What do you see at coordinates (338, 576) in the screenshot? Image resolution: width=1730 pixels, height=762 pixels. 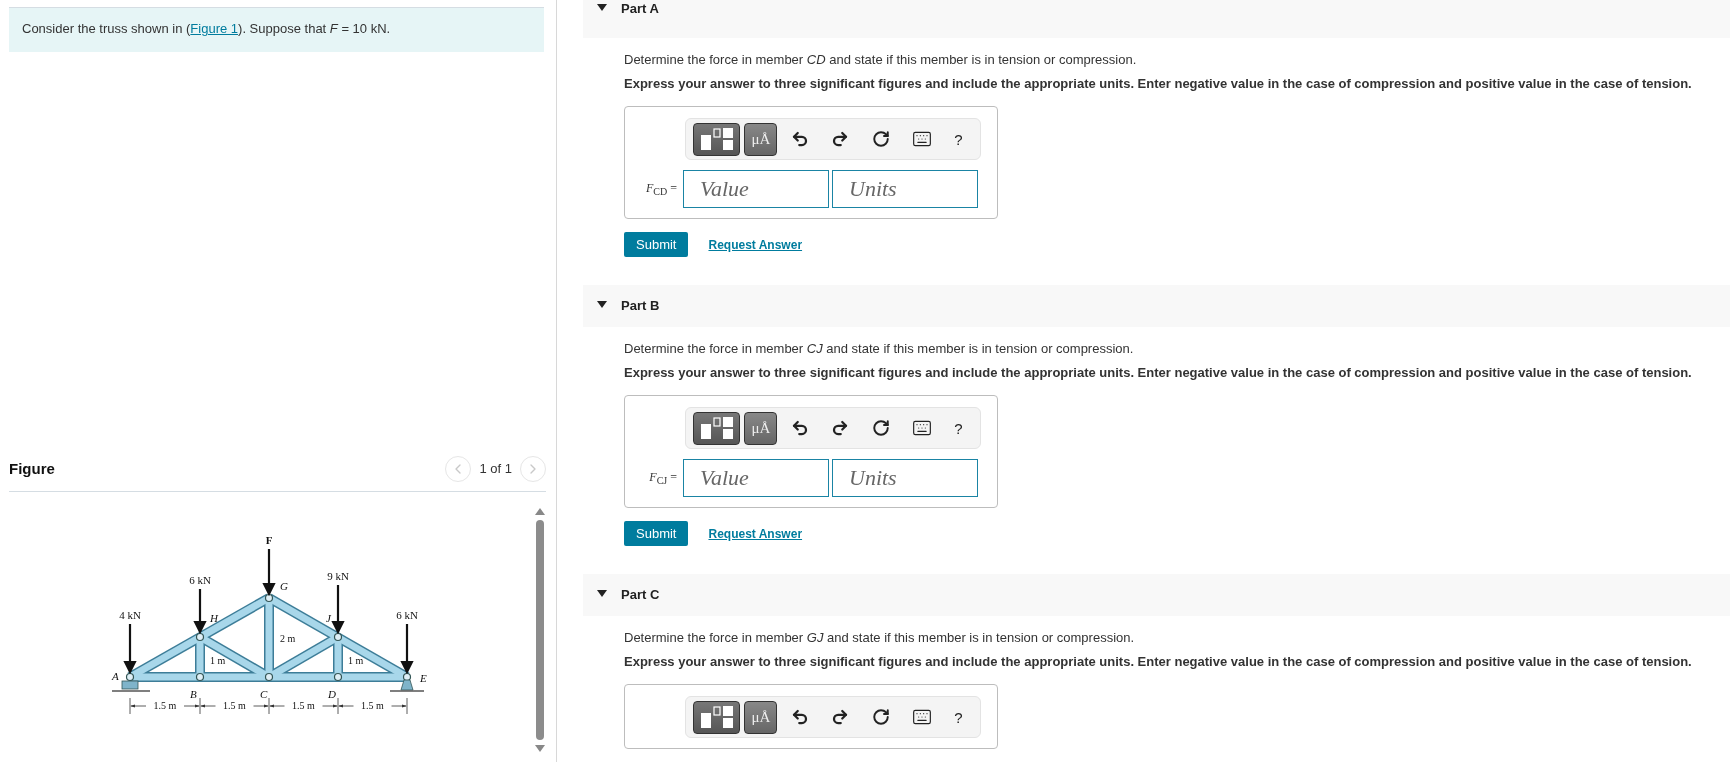 I see `load-label: 9 kN` at bounding box center [338, 576].